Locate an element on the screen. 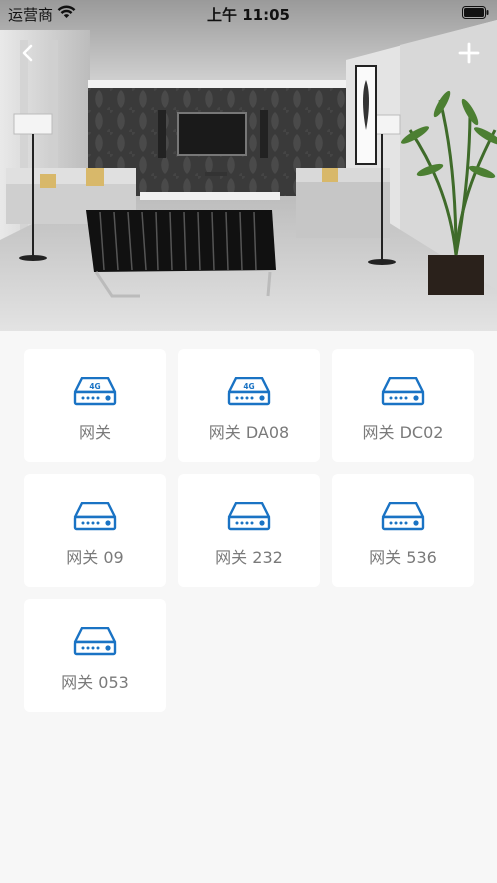 The width and height of the screenshot is (497, 883). status-bar: 运营商 上午 11:05 is located at coordinates (248, 13).